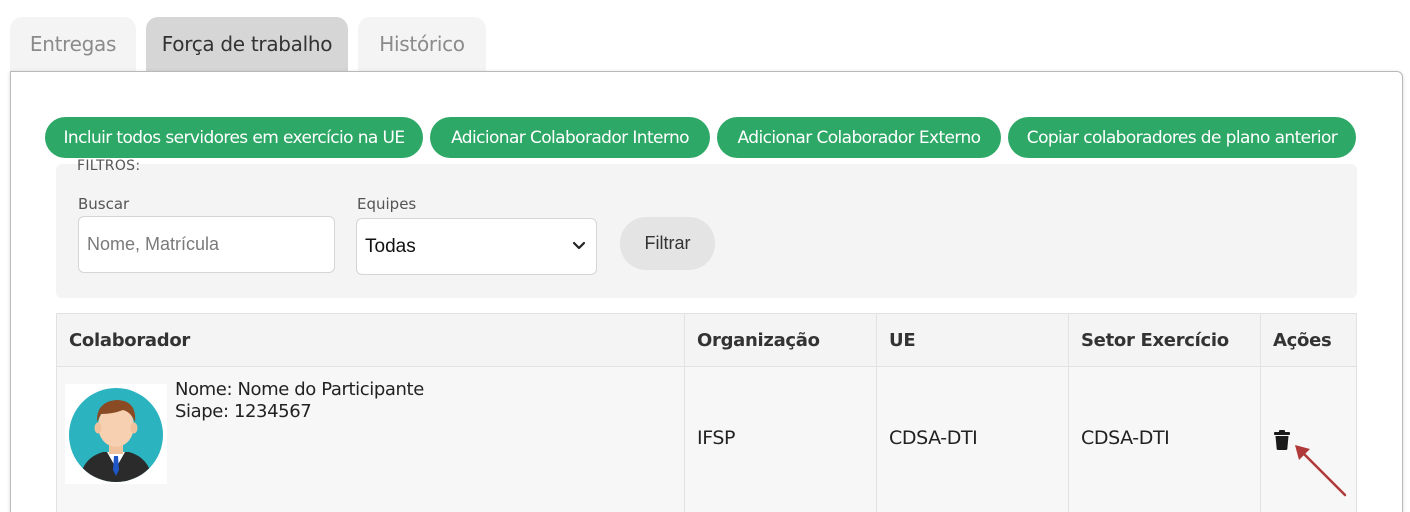 Image resolution: width=1410 pixels, height=512 pixels. I want to click on add-external-collaborator-button: Adicionar Colaborador Externo, so click(859, 137).